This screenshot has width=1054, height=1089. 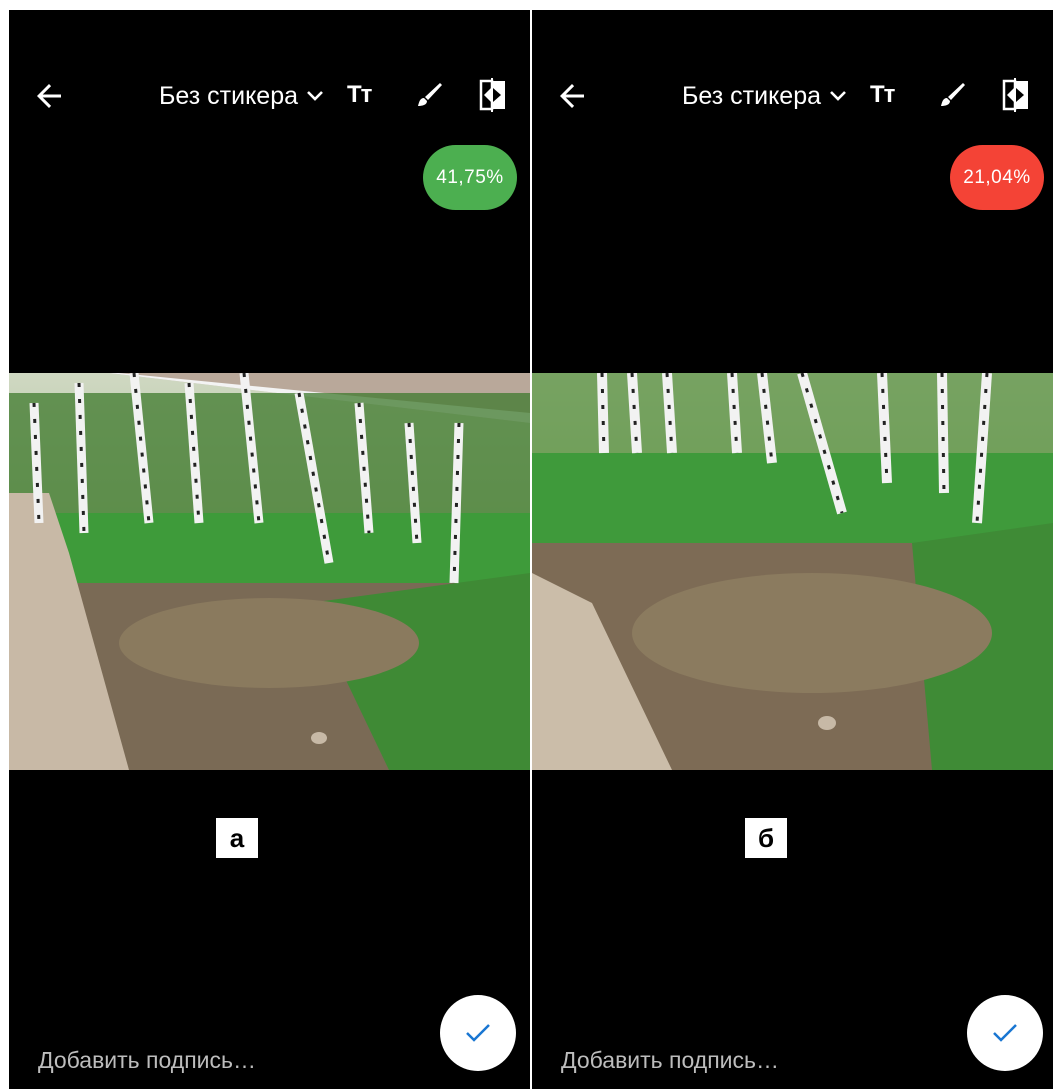 What do you see at coordinates (470, 177) in the screenshot?
I see `score-badge: 41,75%` at bounding box center [470, 177].